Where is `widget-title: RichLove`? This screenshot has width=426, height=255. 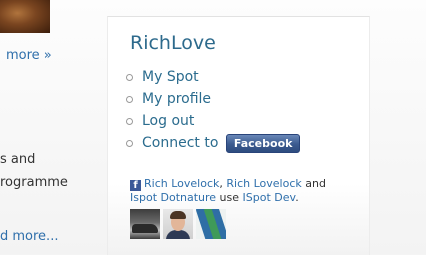 widget-title: RichLove is located at coordinates (173, 43).